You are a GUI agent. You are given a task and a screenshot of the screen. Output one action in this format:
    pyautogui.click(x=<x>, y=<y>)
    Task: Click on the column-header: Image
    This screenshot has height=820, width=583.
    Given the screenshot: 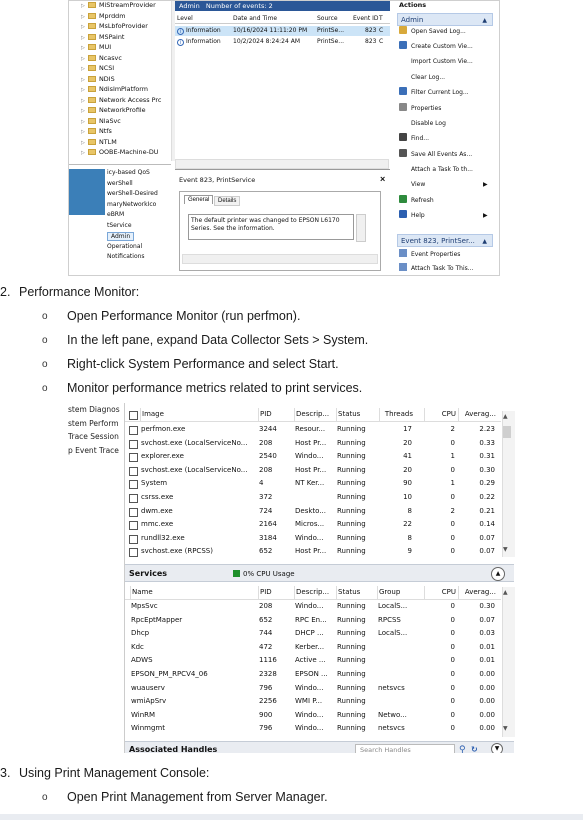 What is the action you would take?
    pyautogui.click(x=198, y=414)
    